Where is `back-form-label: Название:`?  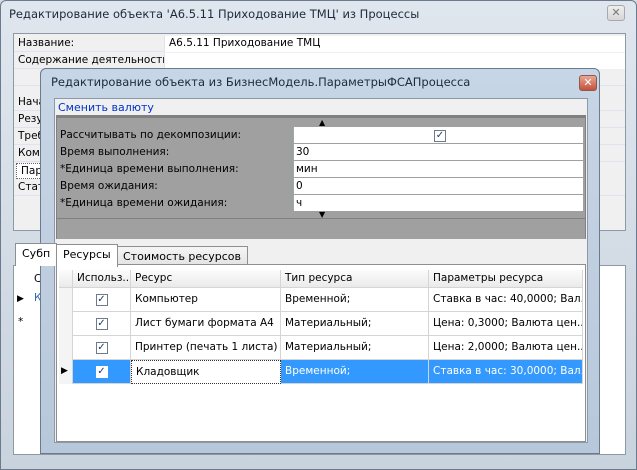 back-form-label: Название: is located at coordinates (46, 43).